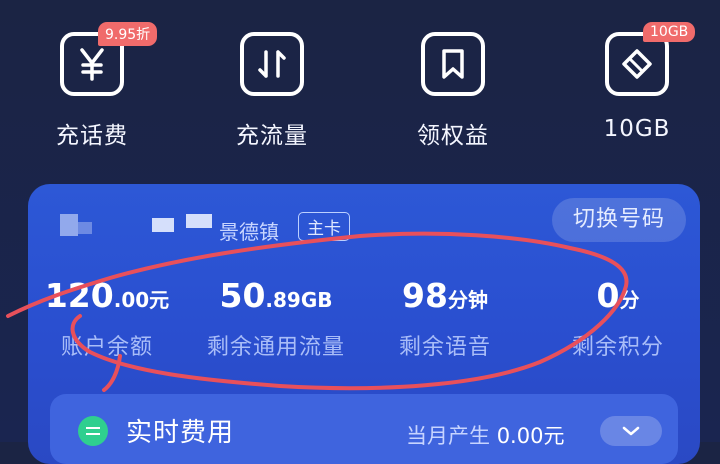 The height and width of the screenshot is (464, 720). What do you see at coordinates (608, 295) in the screenshot?
I see `stat-value: 0` at bounding box center [608, 295].